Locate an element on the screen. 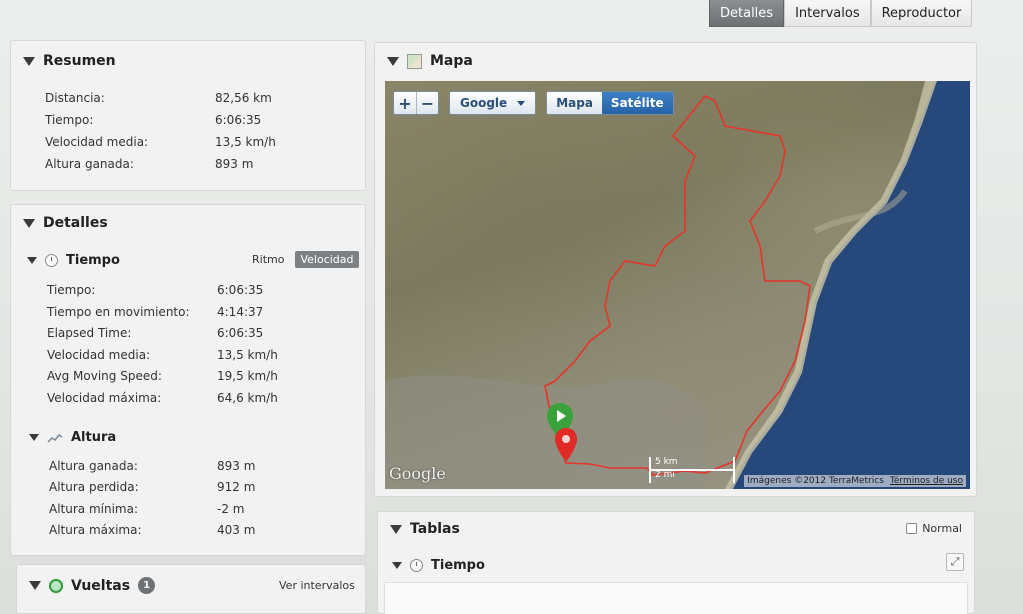 The image size is (1023, 614). stat-label: Avg Moving Speed: is located at coordinates (104, 376).